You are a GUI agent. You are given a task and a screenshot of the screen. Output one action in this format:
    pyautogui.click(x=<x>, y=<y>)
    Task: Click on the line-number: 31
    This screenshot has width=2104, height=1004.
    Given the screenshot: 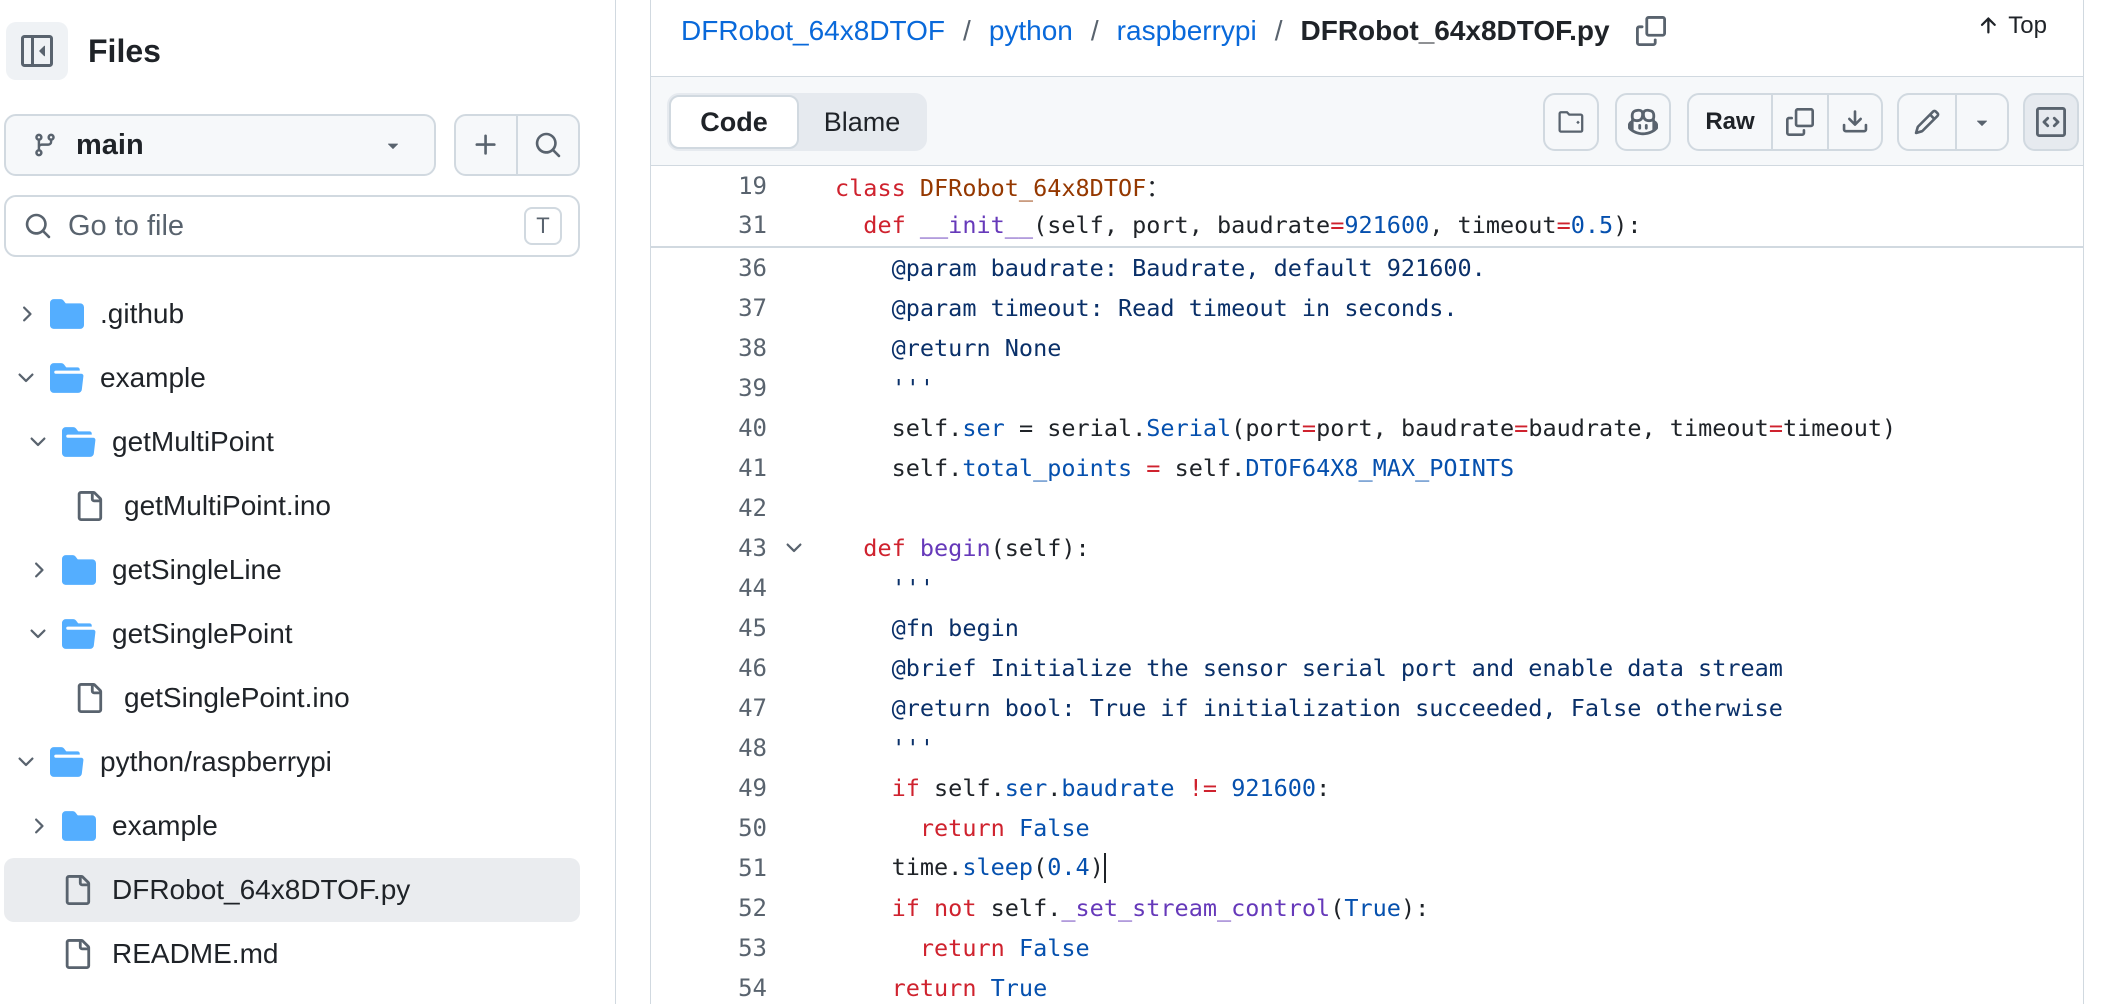 What is the action you would take?
    pyautogui.click(x=709, y=225)
    